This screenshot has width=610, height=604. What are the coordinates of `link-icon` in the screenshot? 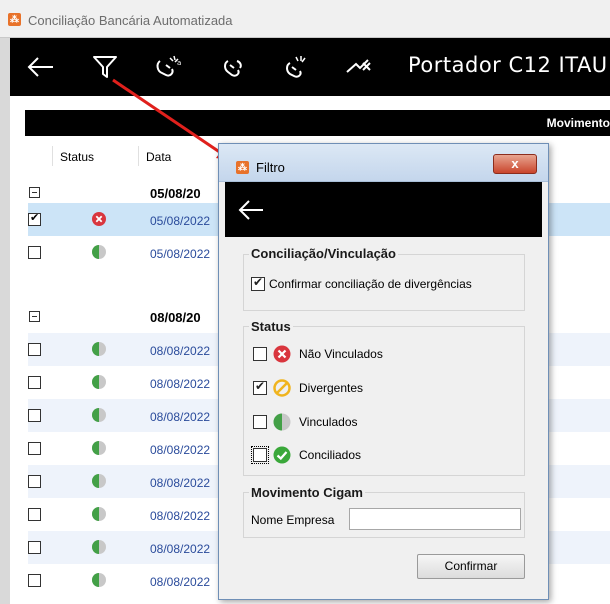 It's located at (233, 68).